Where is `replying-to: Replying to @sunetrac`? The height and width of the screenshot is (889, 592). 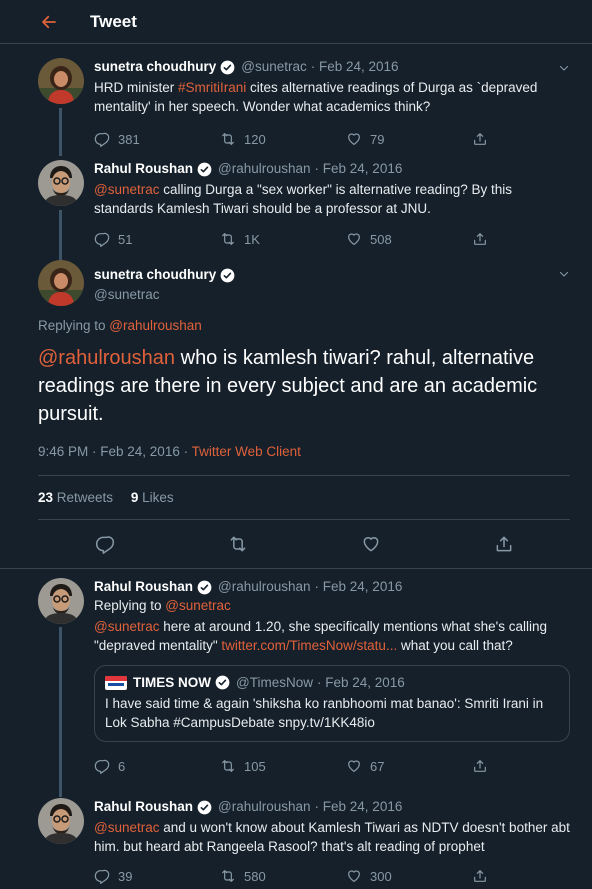
replying-to: Replying to @sunetrac is located at coordinates (332, 605).